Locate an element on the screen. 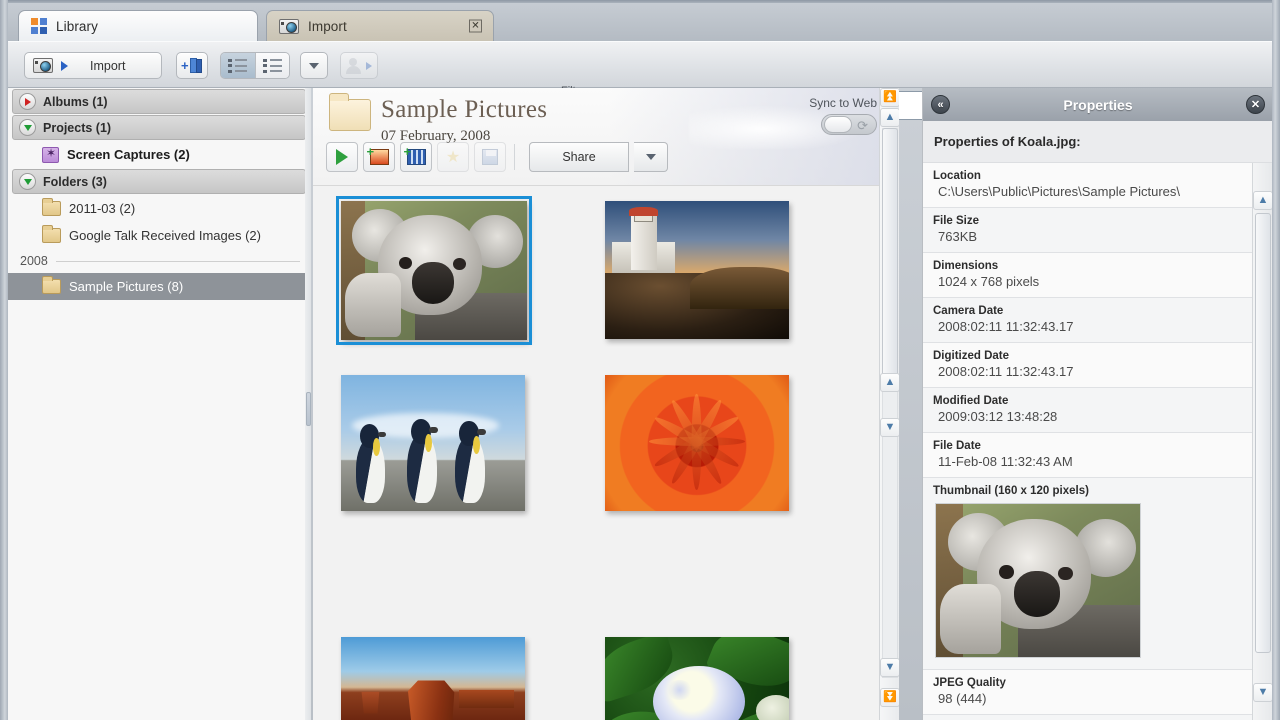  floppy-disk-icon is located at coordinates (490, 157).